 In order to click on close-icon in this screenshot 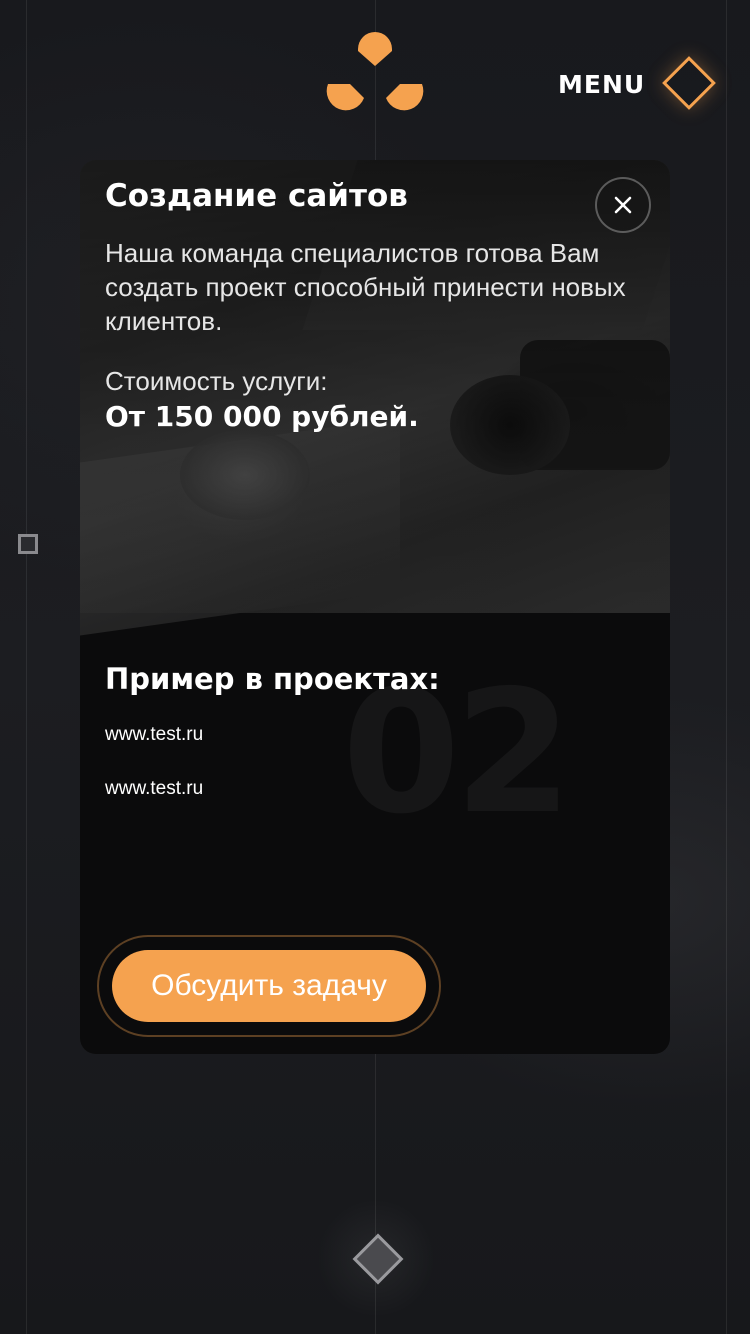, I will do `click(623, 205)`.